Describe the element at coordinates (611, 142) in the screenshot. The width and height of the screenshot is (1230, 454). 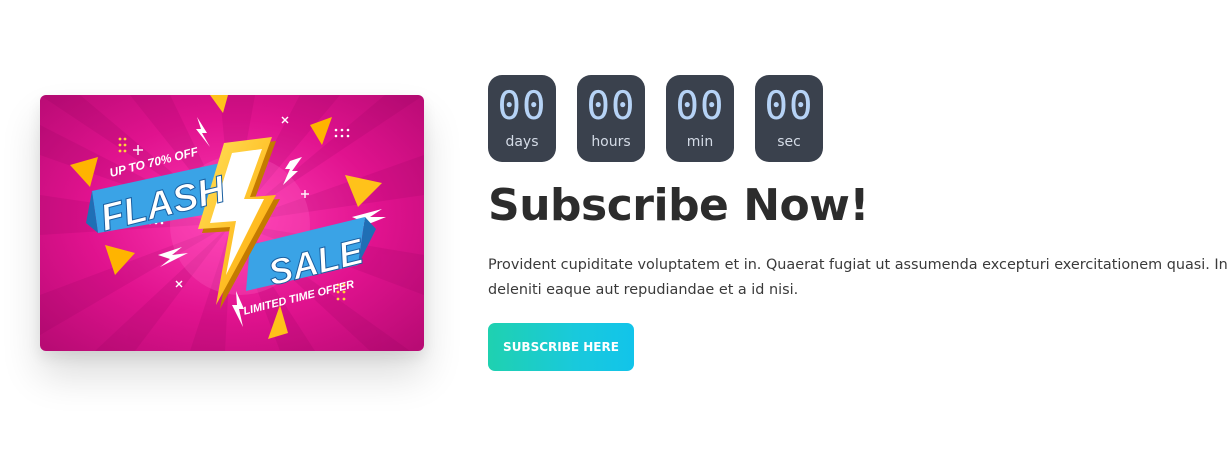
I see `countdown-hours-label: hours` at that location.